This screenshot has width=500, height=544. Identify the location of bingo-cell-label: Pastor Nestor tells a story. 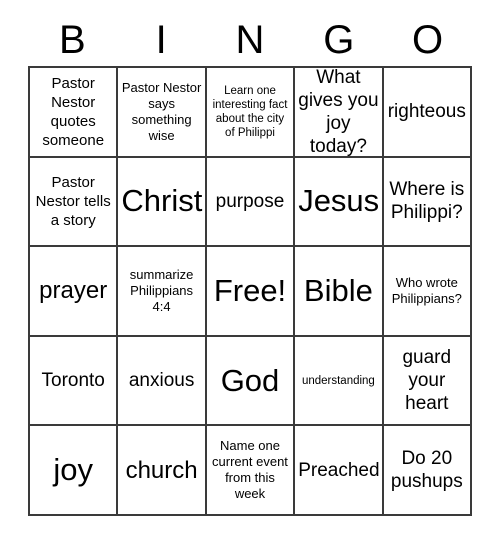
(73, 201).